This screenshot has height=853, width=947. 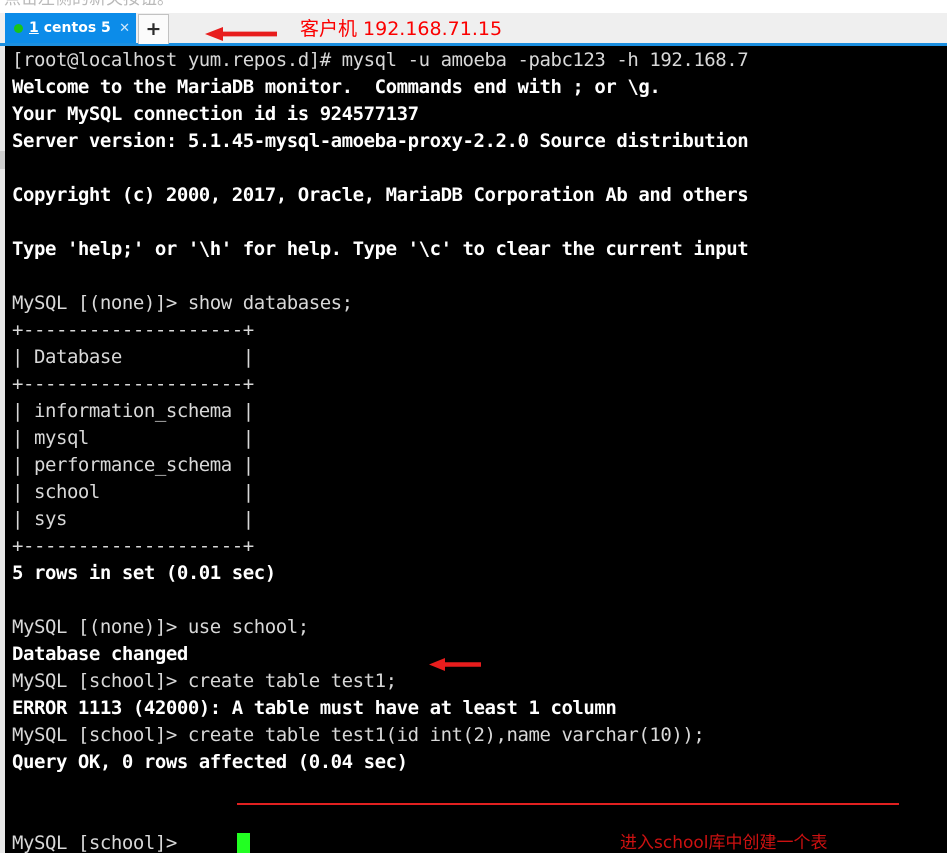 I want to click on new-tab-button: +, so click(x=153, y=29).